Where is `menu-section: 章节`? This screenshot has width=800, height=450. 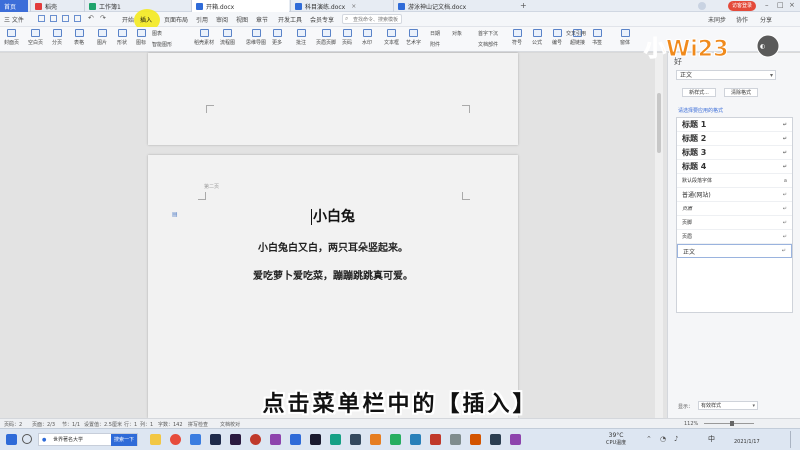
menu-section: 章节 is located at coordinates (262, 19).